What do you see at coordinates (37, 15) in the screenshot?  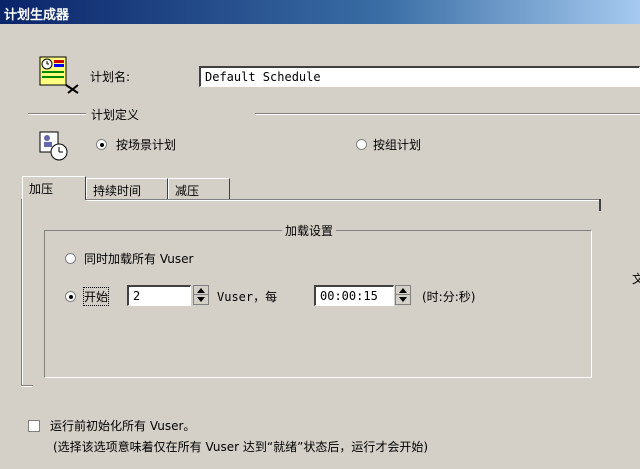 I see `window-title: 计划生成器` at bounding box center [37, 15].